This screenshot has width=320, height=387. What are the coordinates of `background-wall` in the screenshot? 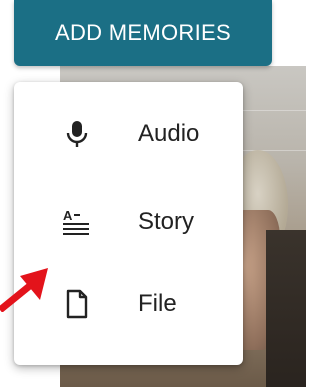 It's located at (286, 308).